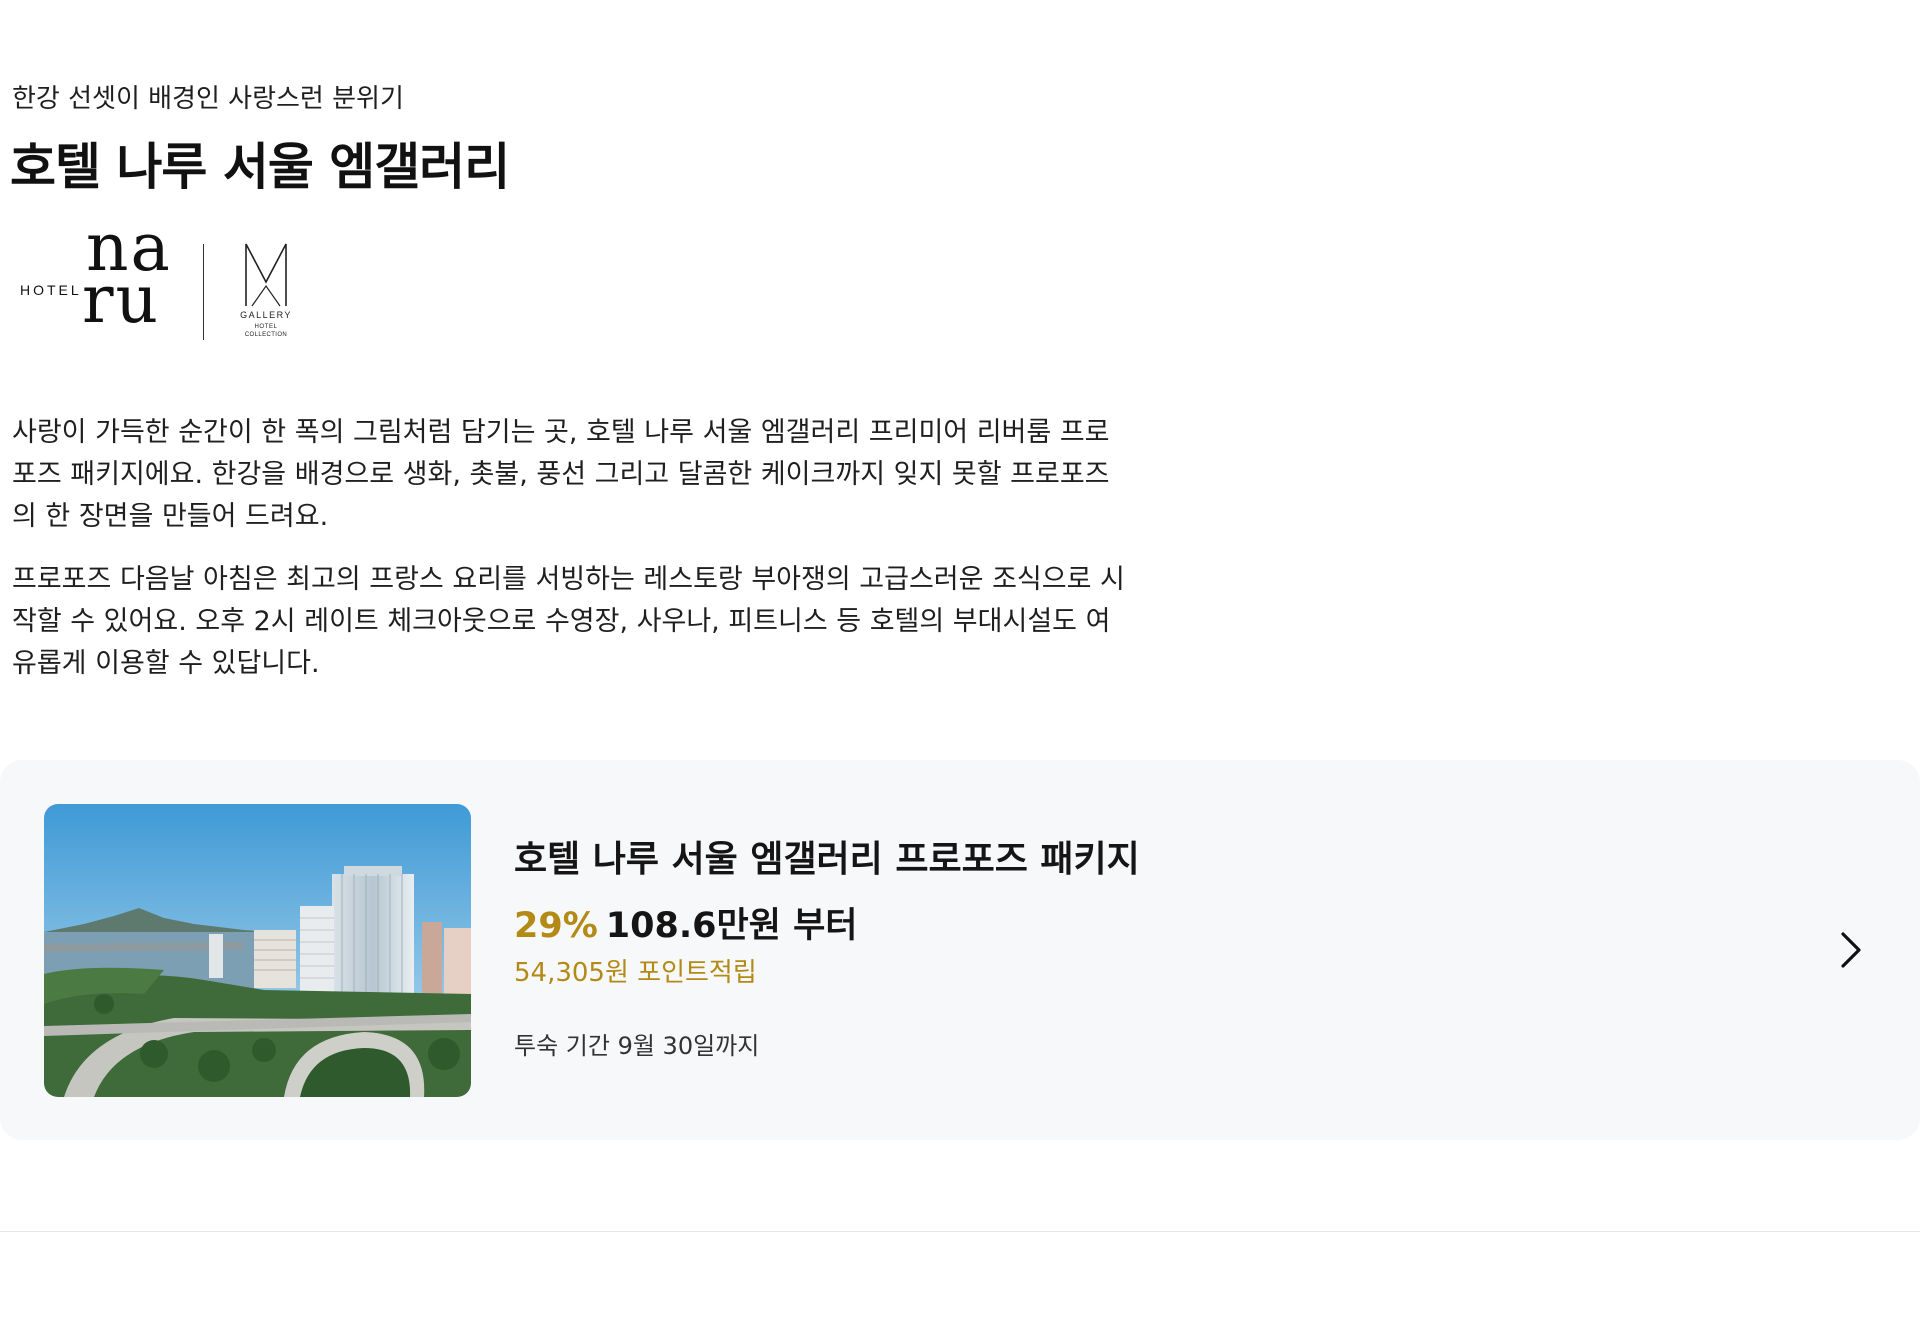  Describe the element at coordinates (266, 335) in the screenshot. I see `mgallery-collection-label: COLLECTION` at that location.